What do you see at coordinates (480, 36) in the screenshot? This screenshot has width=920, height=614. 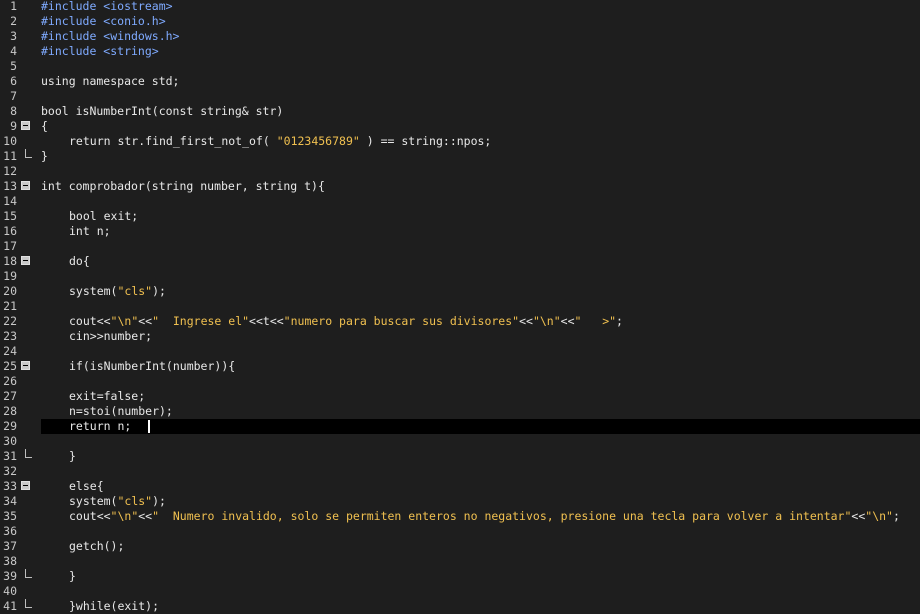 I see `code-area: #include <windows.h>` at bounding box center [480, 36].